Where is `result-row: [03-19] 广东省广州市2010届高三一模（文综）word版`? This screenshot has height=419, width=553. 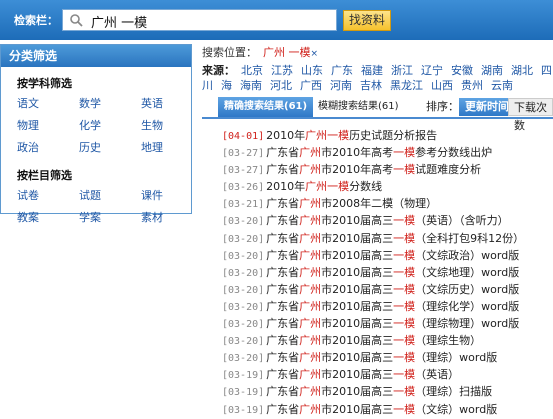
result-row: [03-19] 广东省广州市2010届高三一模（文综）word版 is located at coordinates (373, 409).